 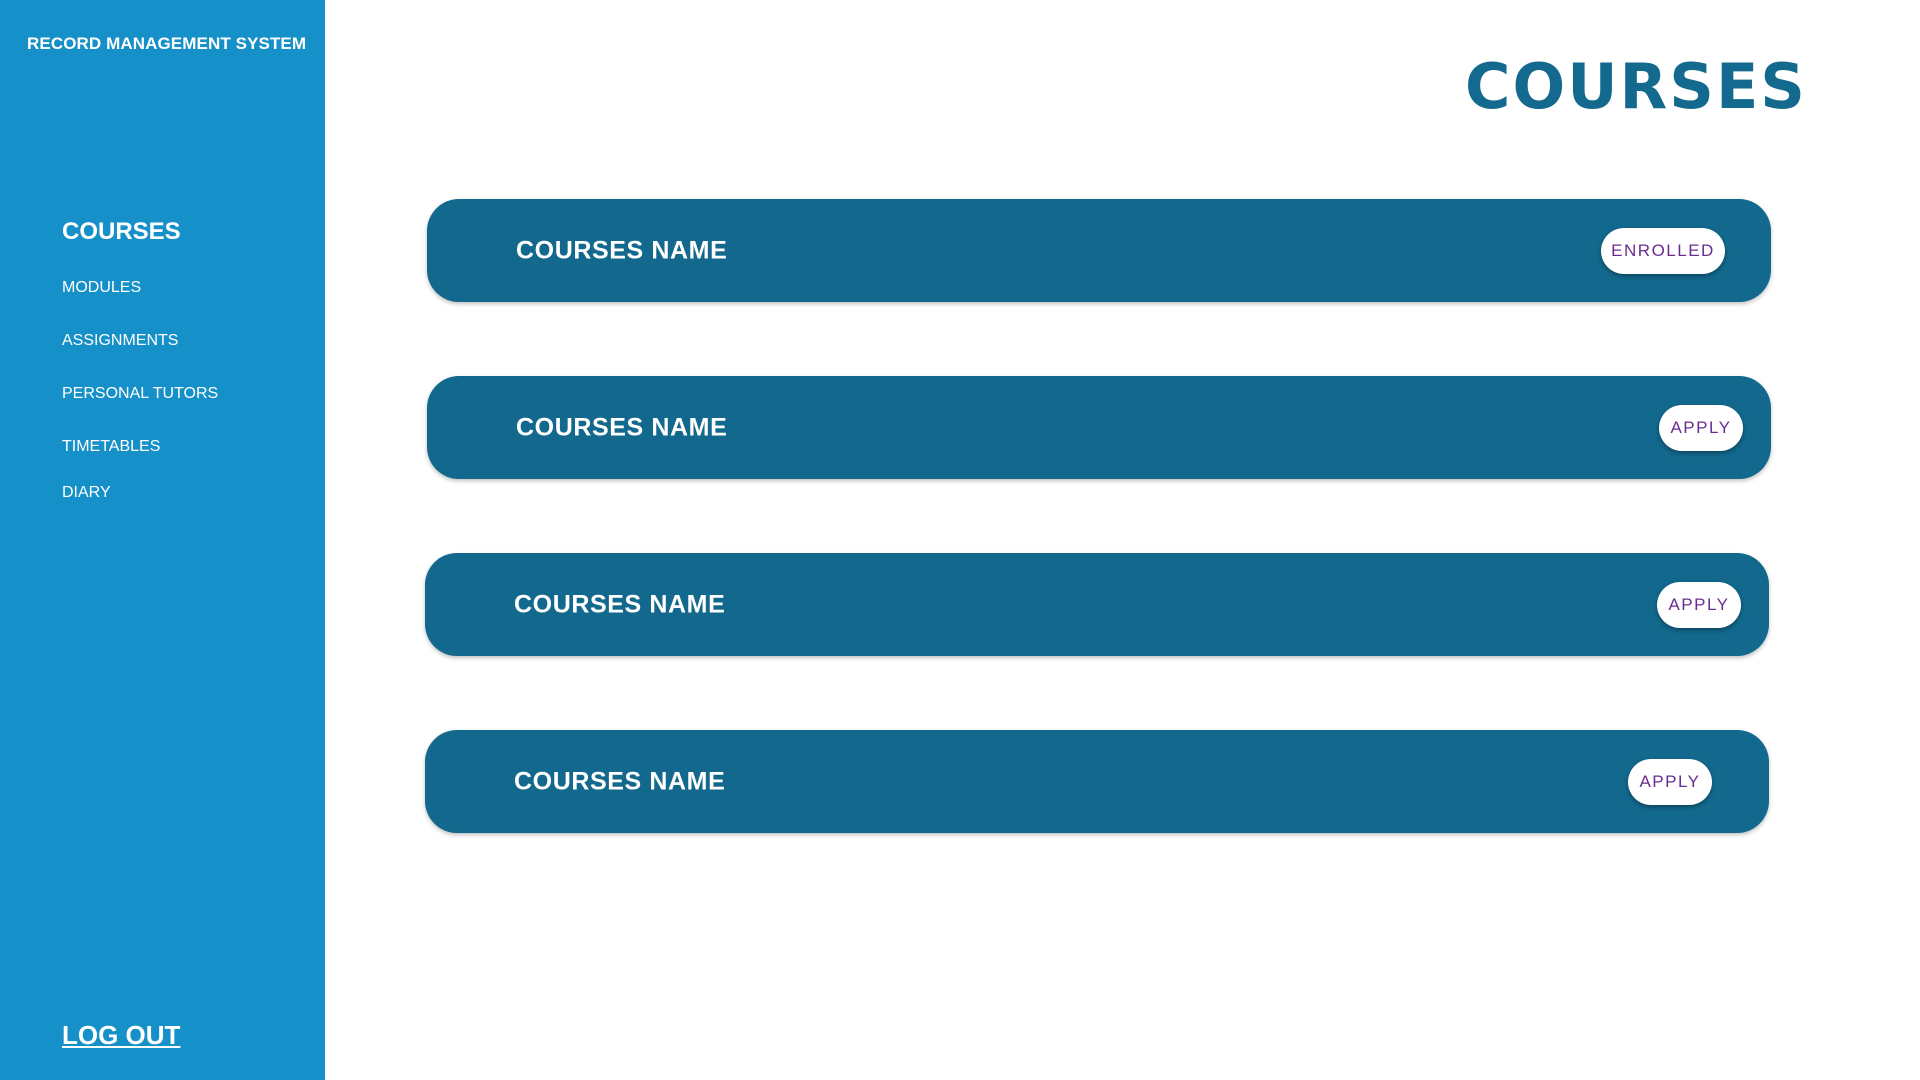 I want to click on page-title: COURSES, so click(x=1636, y=86).